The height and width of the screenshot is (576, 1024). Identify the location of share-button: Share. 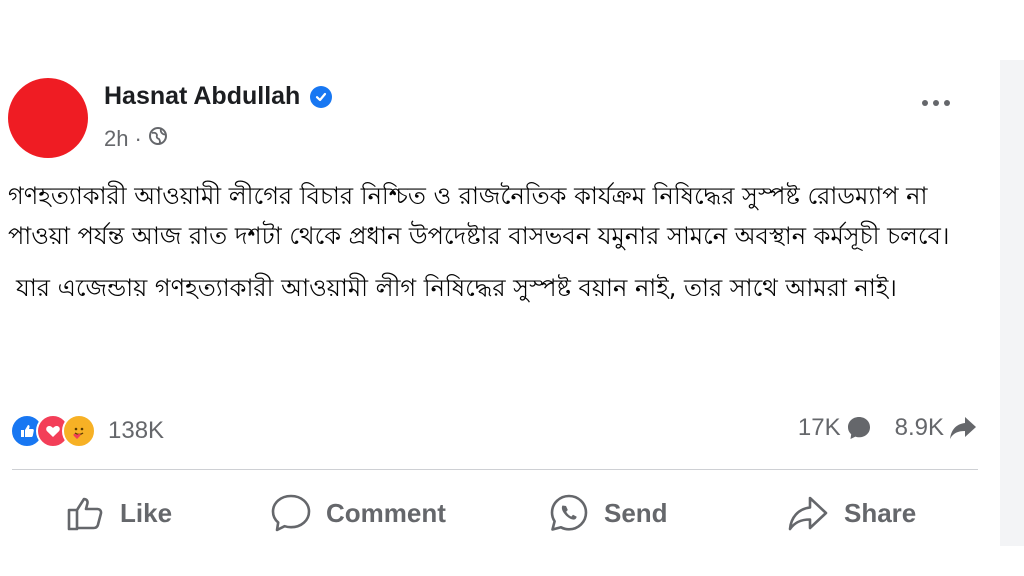
(851, 513).